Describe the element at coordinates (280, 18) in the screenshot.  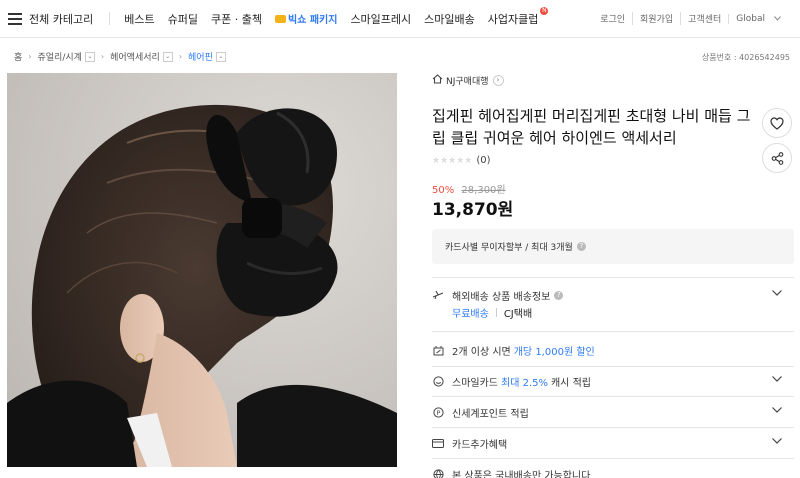
I see `promo-icon` at that location.